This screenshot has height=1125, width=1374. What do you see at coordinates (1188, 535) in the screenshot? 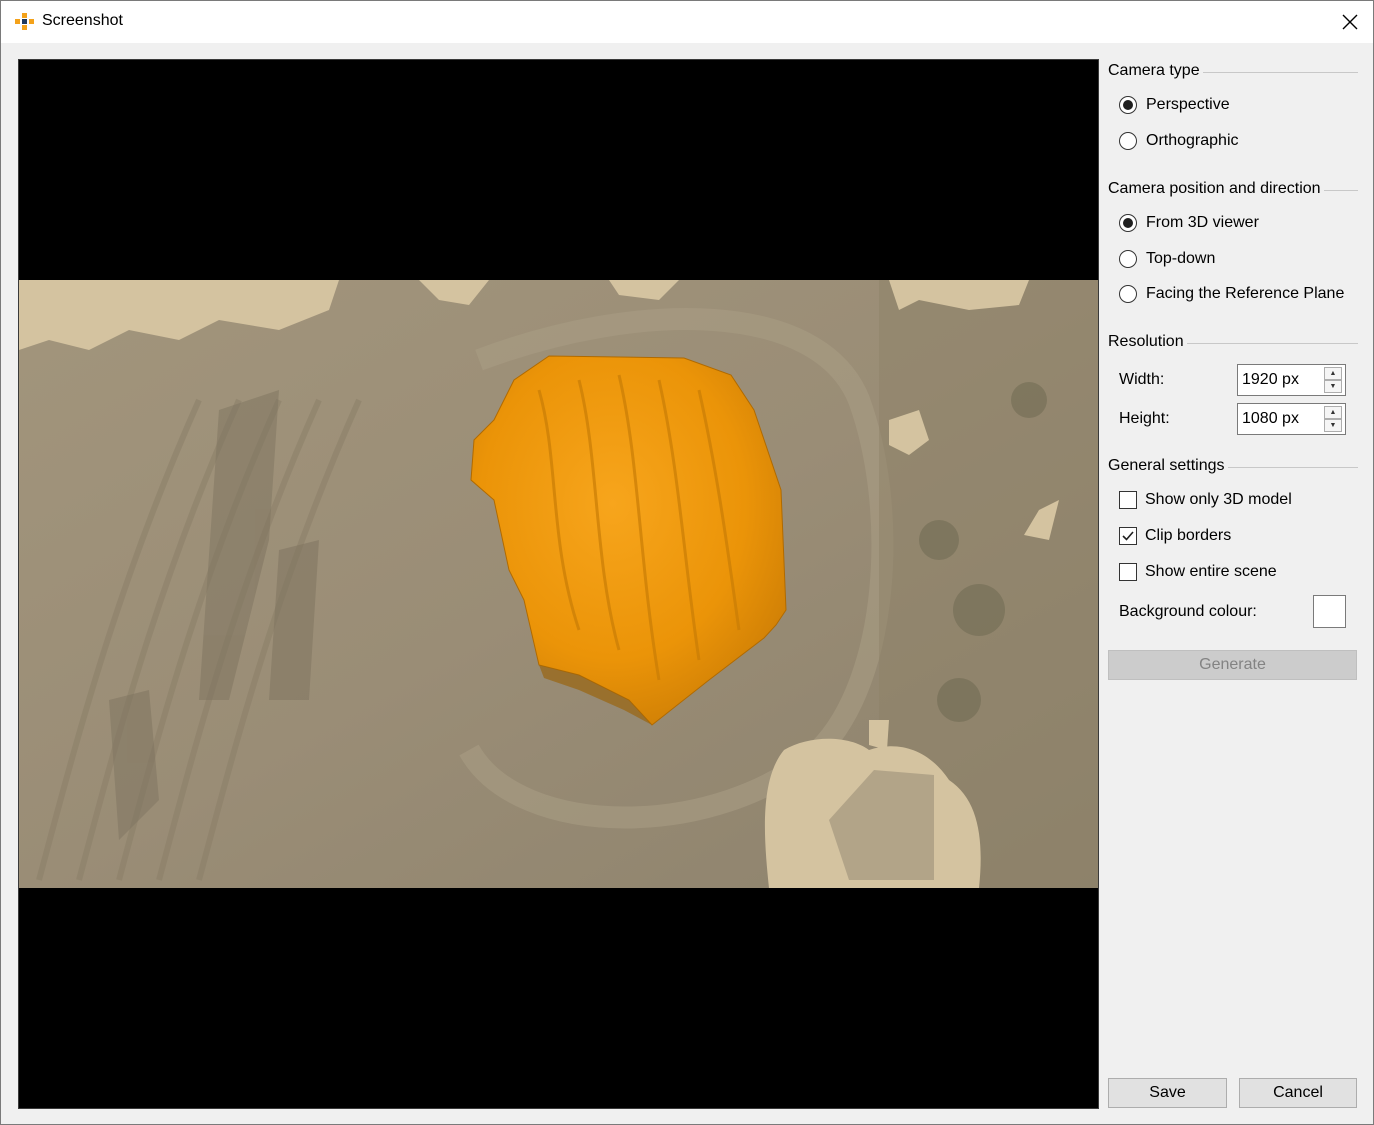
I see `checkbox-label: Clip borders` at bounding box center [1188, 535].